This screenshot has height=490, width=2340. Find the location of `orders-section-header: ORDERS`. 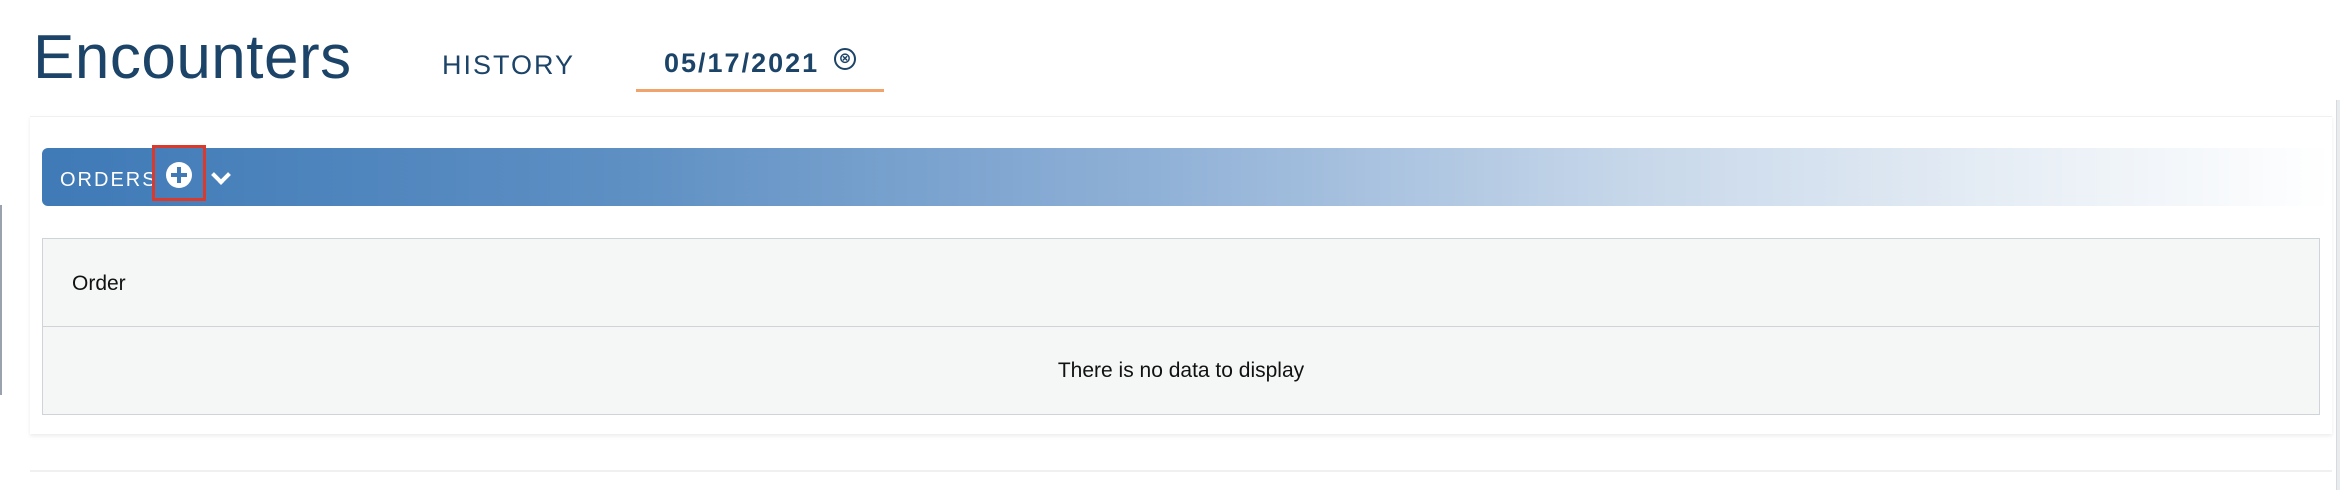

orders-section-header: ORDERS is located at coordinates (1187, 175).